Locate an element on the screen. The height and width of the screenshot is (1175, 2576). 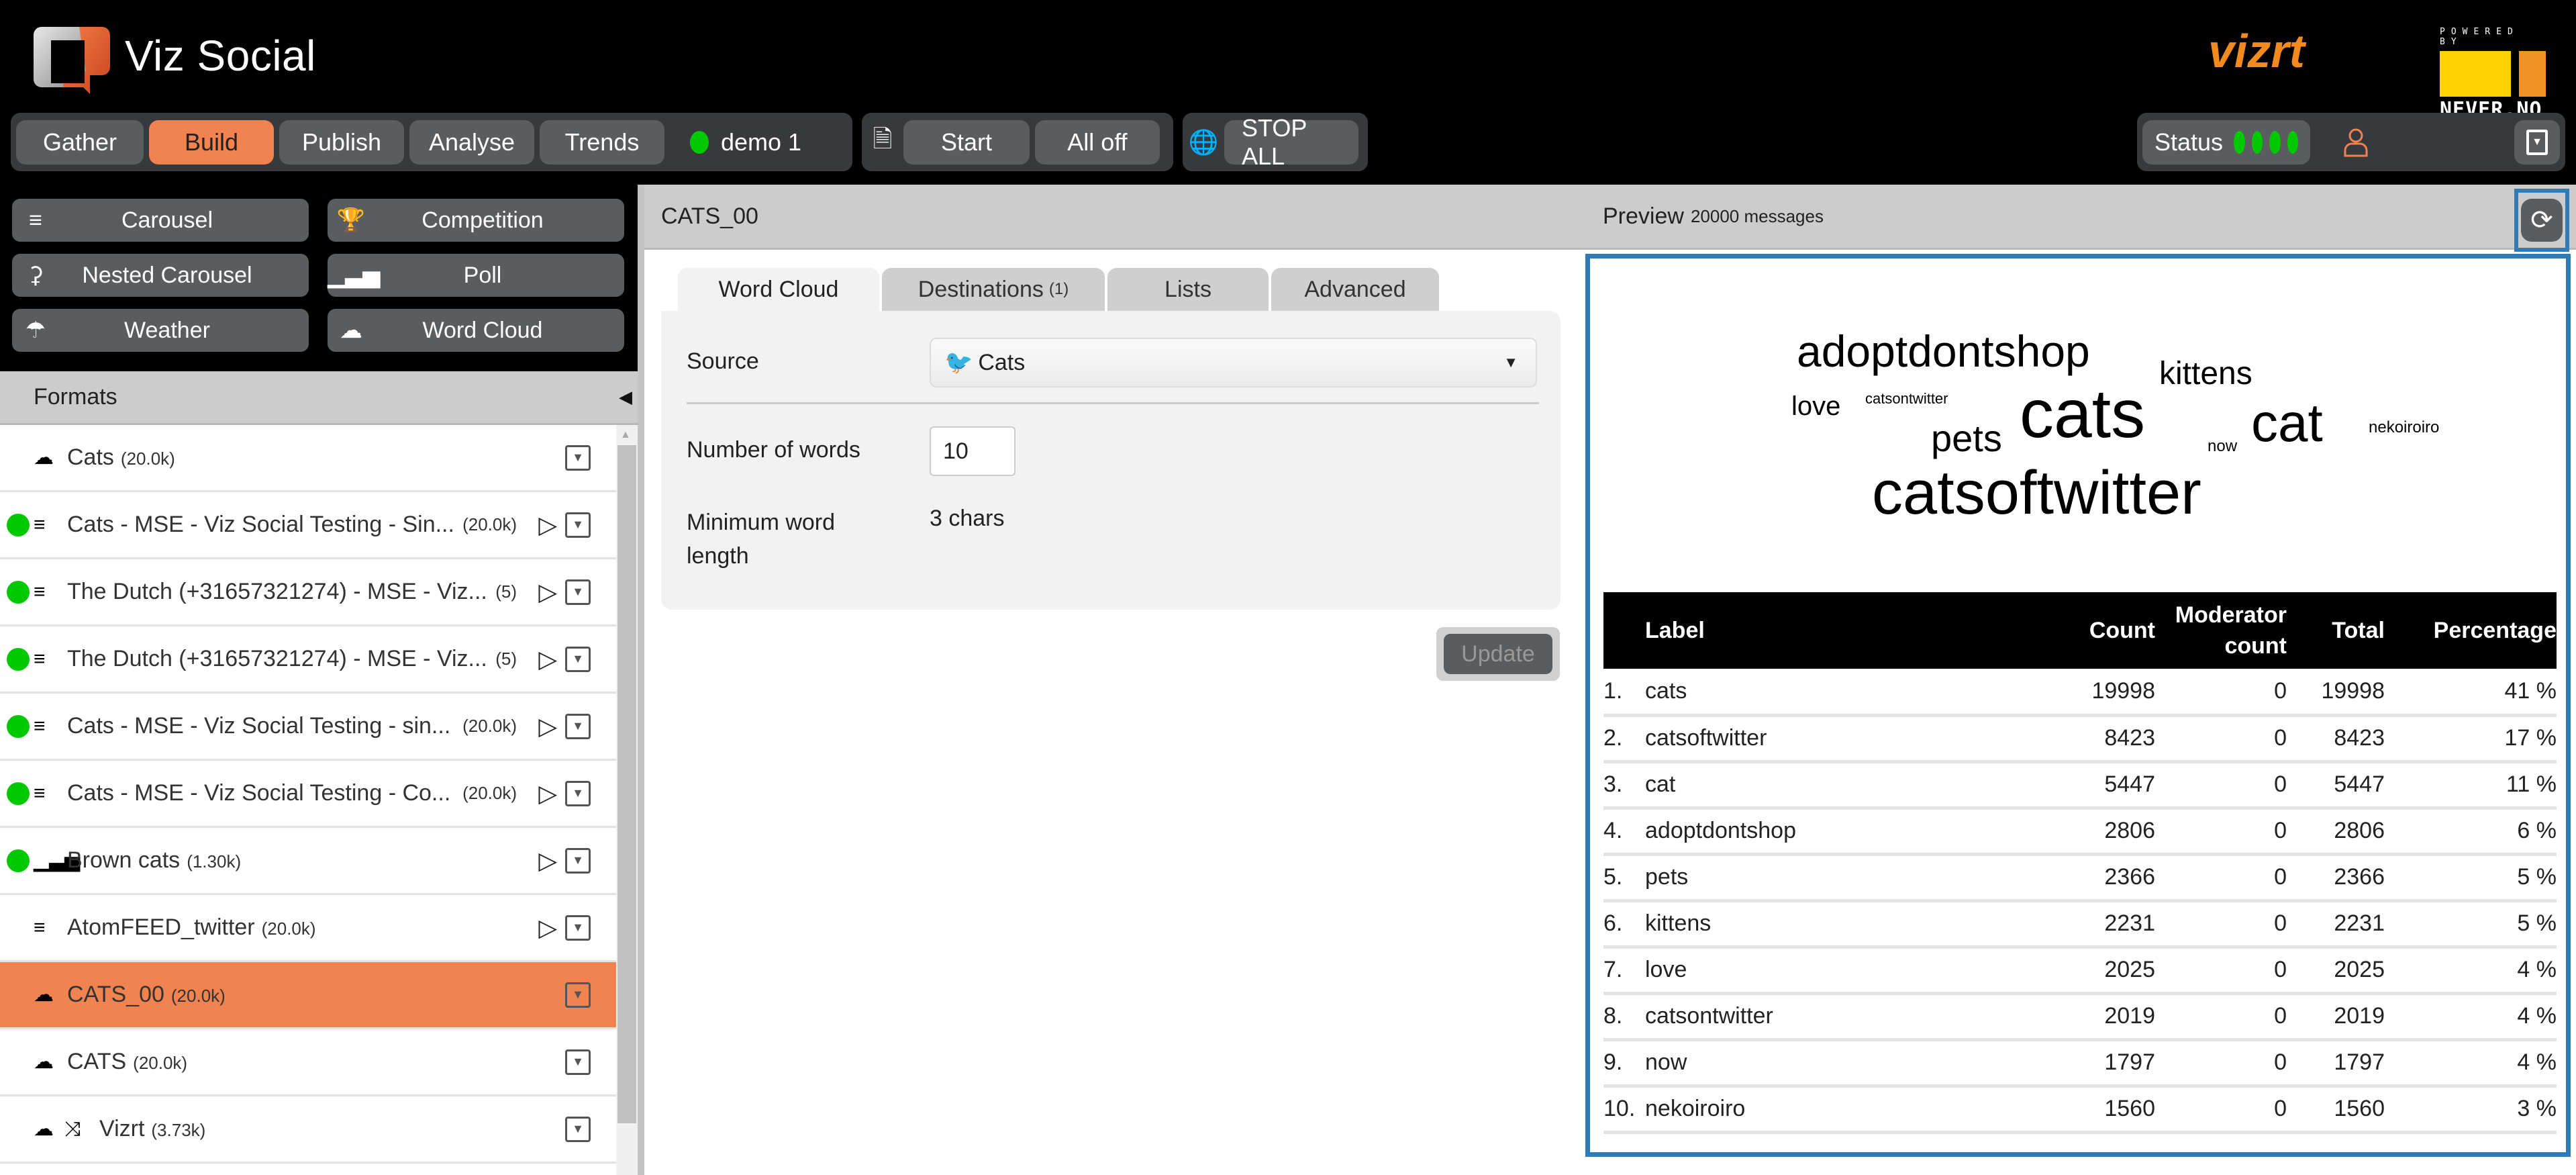
table-row: 2. catsoftwitter 8423 0 8423 17 % is located at coordinates (2080, 739).